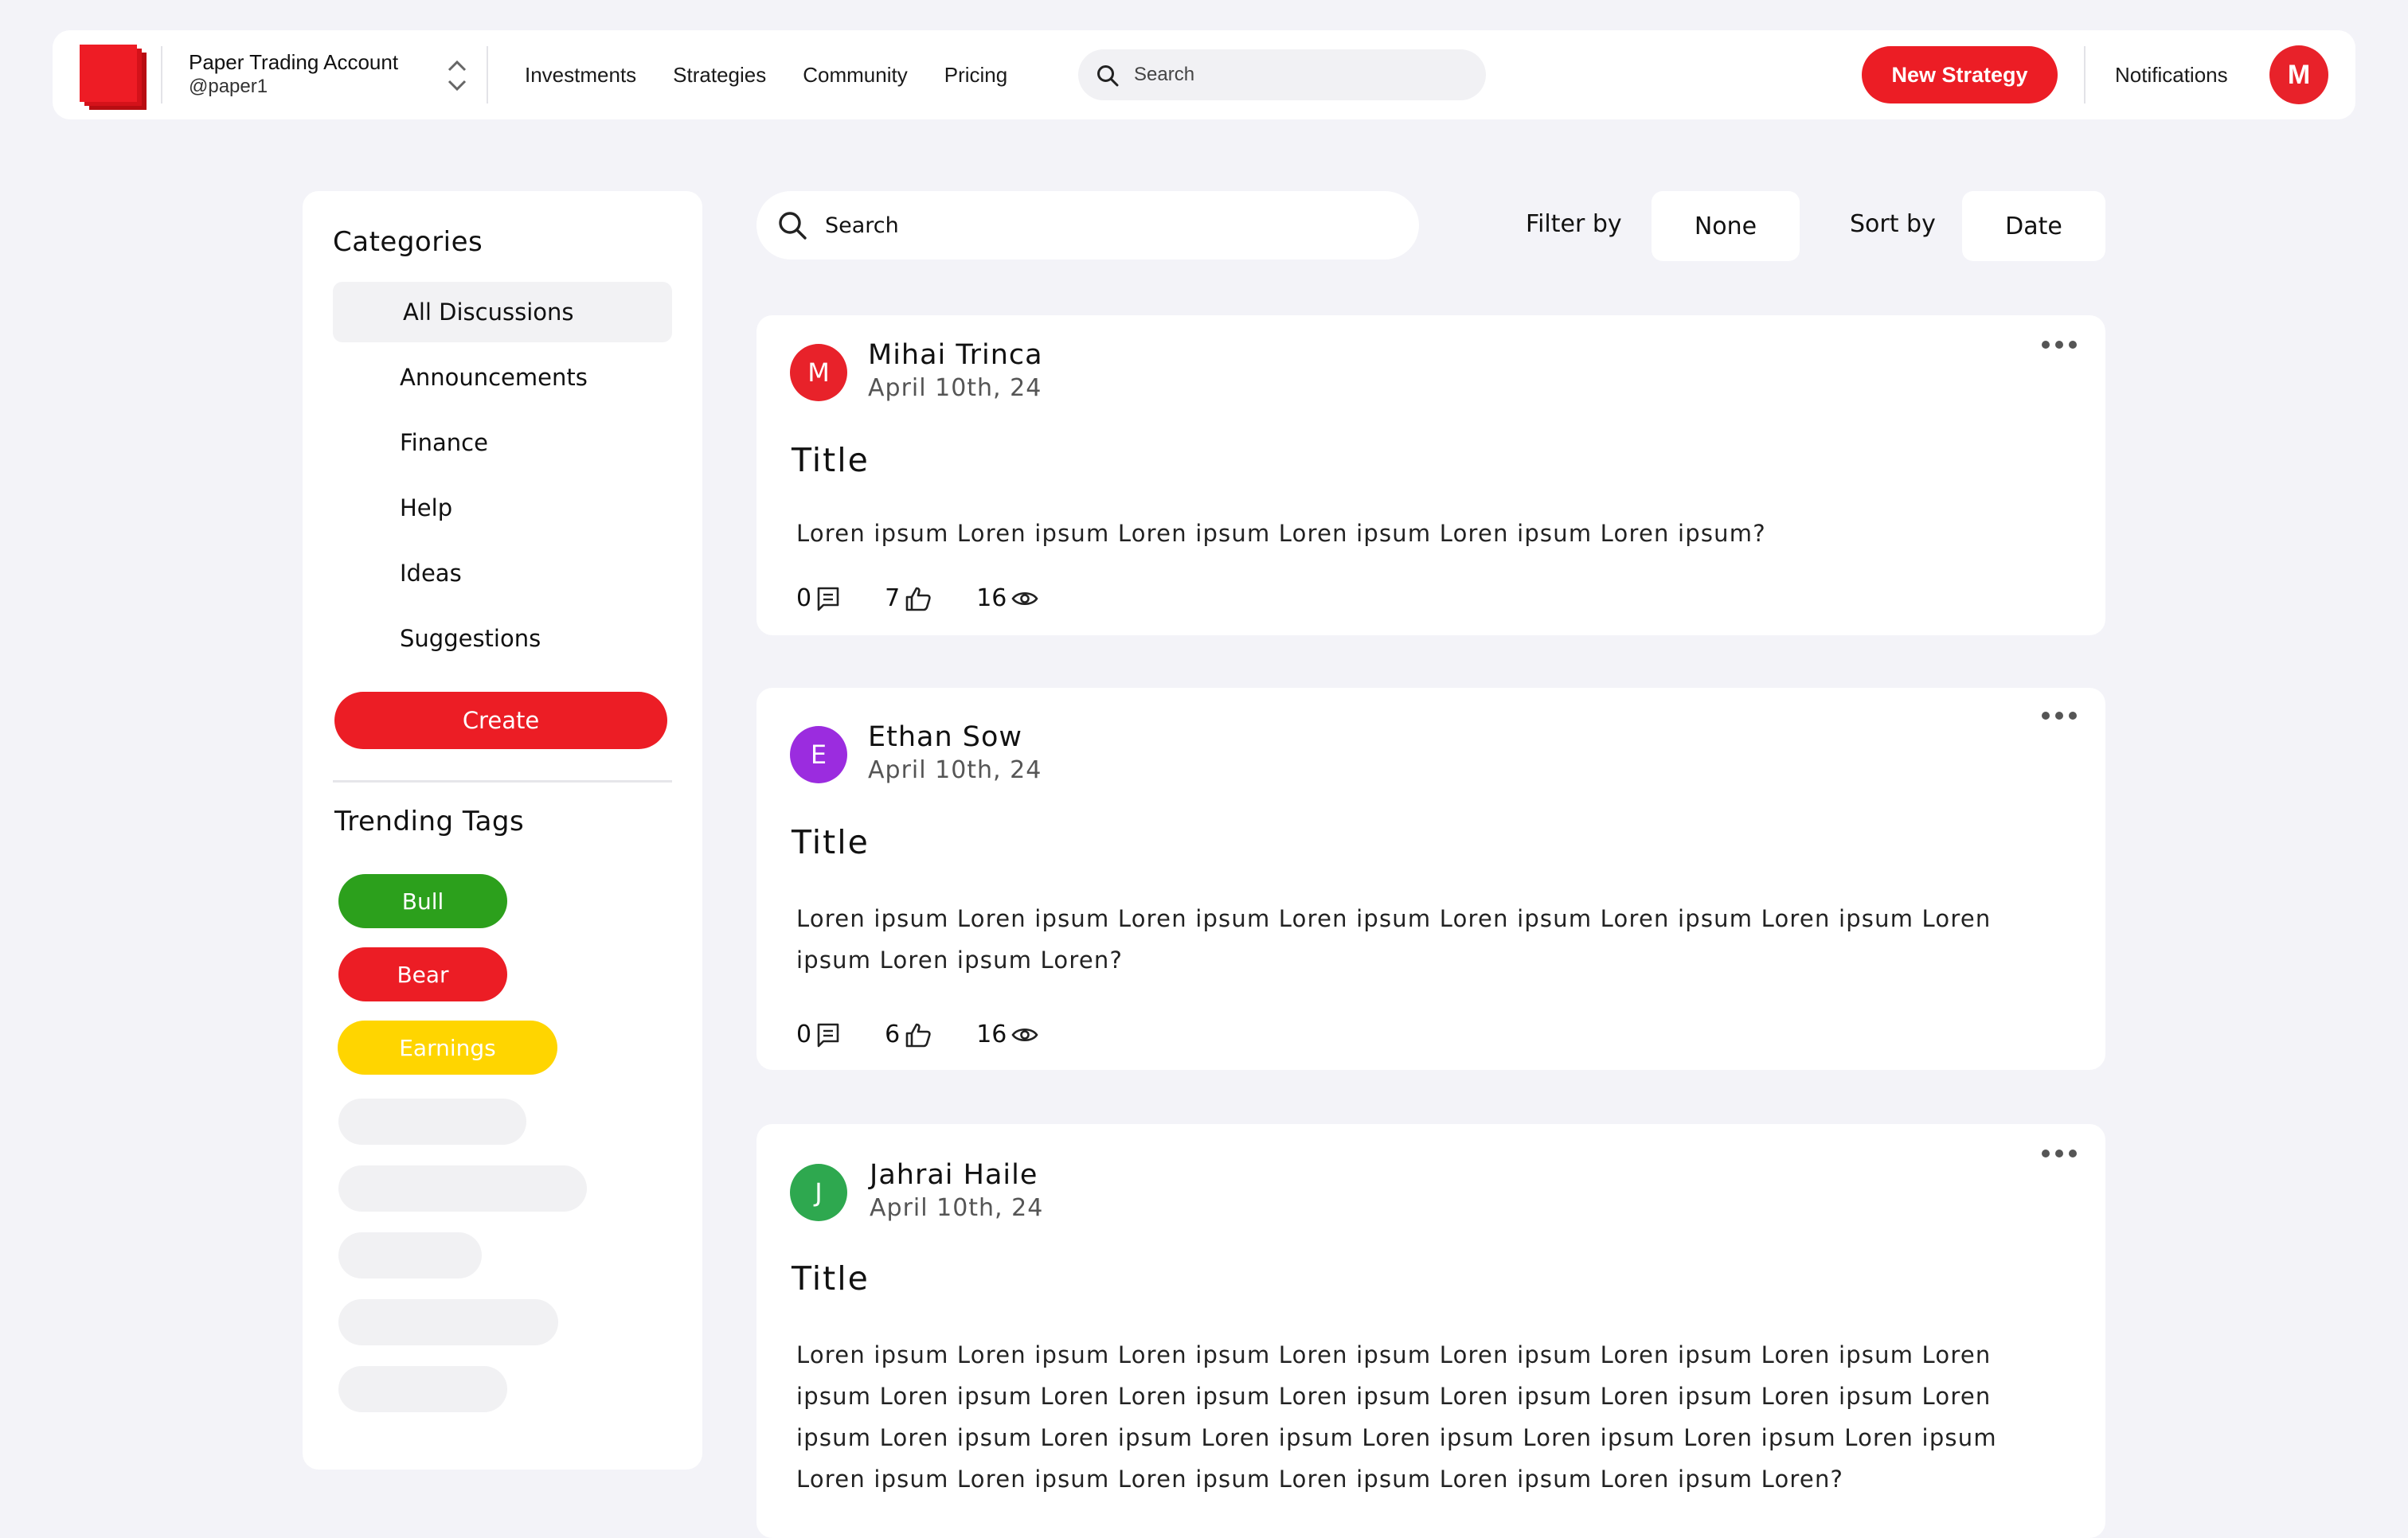  Describe the element at coordinates (893, 598) in the screenshot. I see `like-count: 7` at that location.